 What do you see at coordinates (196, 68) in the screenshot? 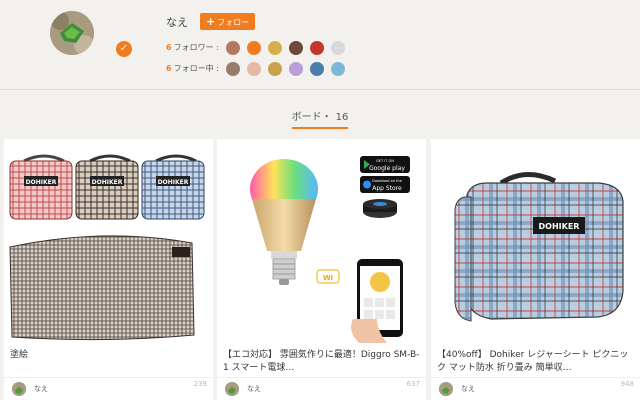
I see `following-label: フォロー中 :` at bounding box center [196, 68].